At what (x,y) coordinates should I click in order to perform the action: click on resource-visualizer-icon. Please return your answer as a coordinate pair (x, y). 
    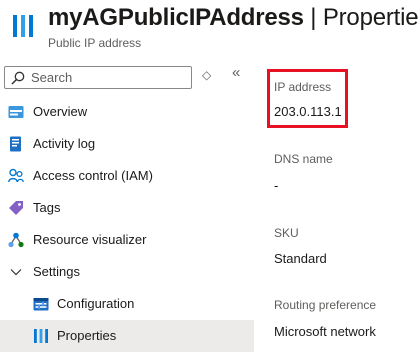
    Looking at the image, I should click on (16, 240).